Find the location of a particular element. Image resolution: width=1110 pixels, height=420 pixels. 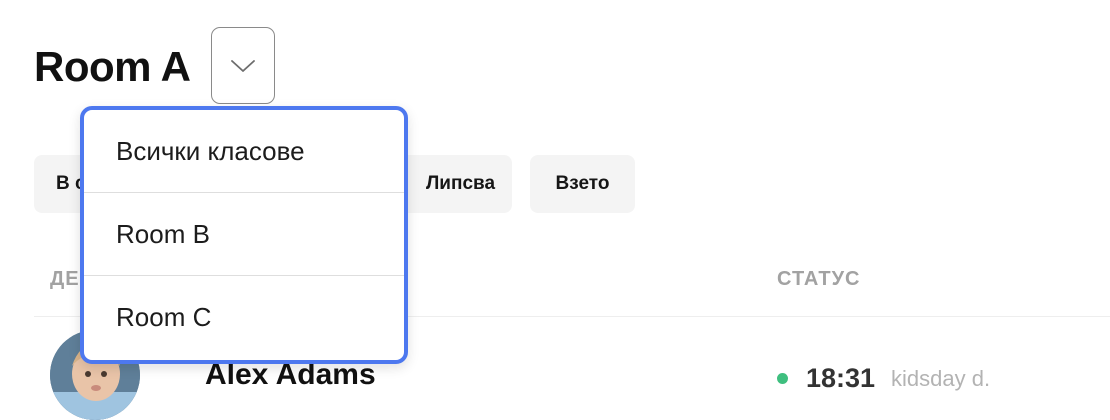

dropdown-item-room-c: Room C is located at coordinates (244, 317).